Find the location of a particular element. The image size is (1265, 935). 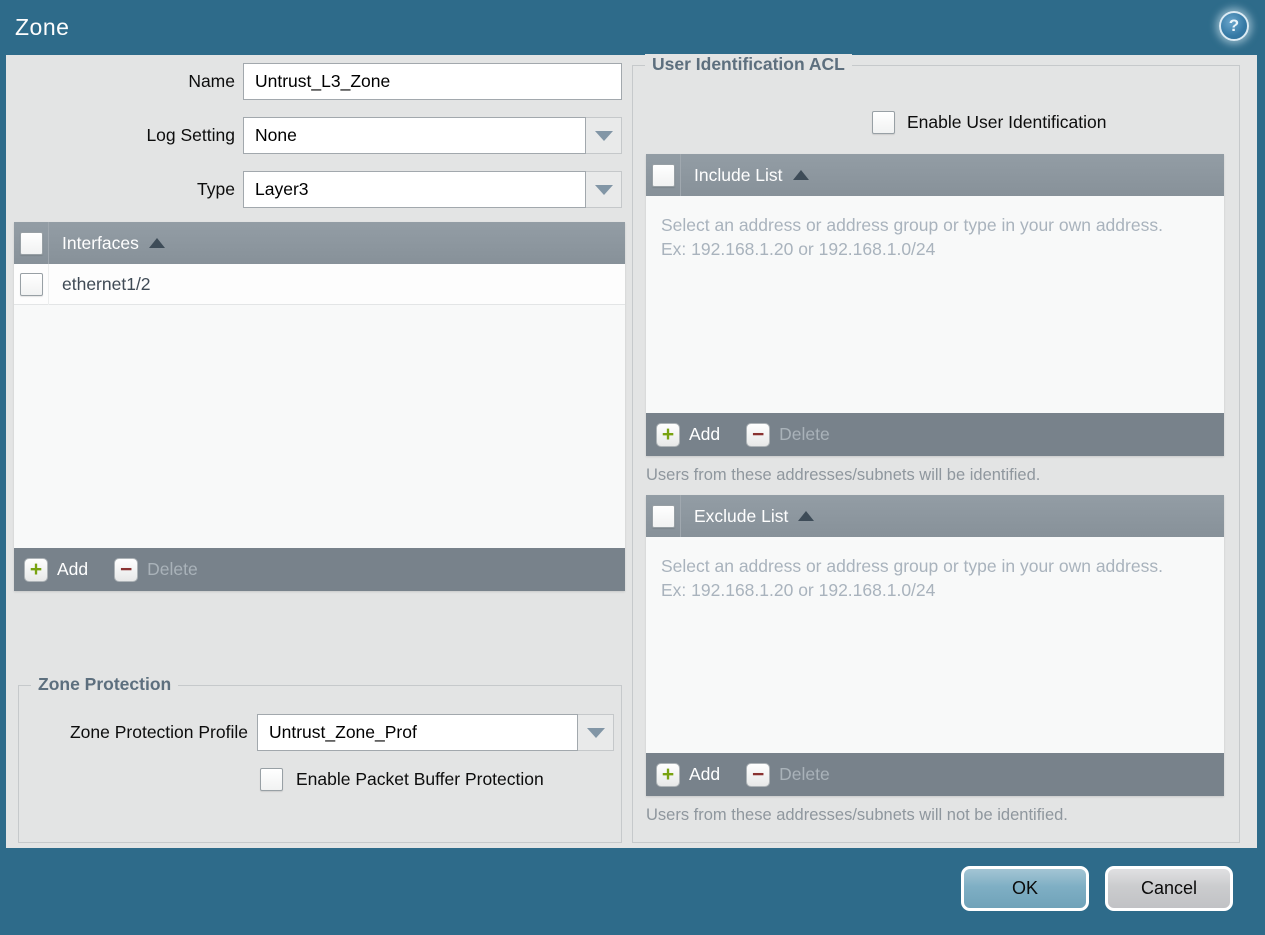

interface-name: ethernet1/2 is located at coordinates (106, 283).